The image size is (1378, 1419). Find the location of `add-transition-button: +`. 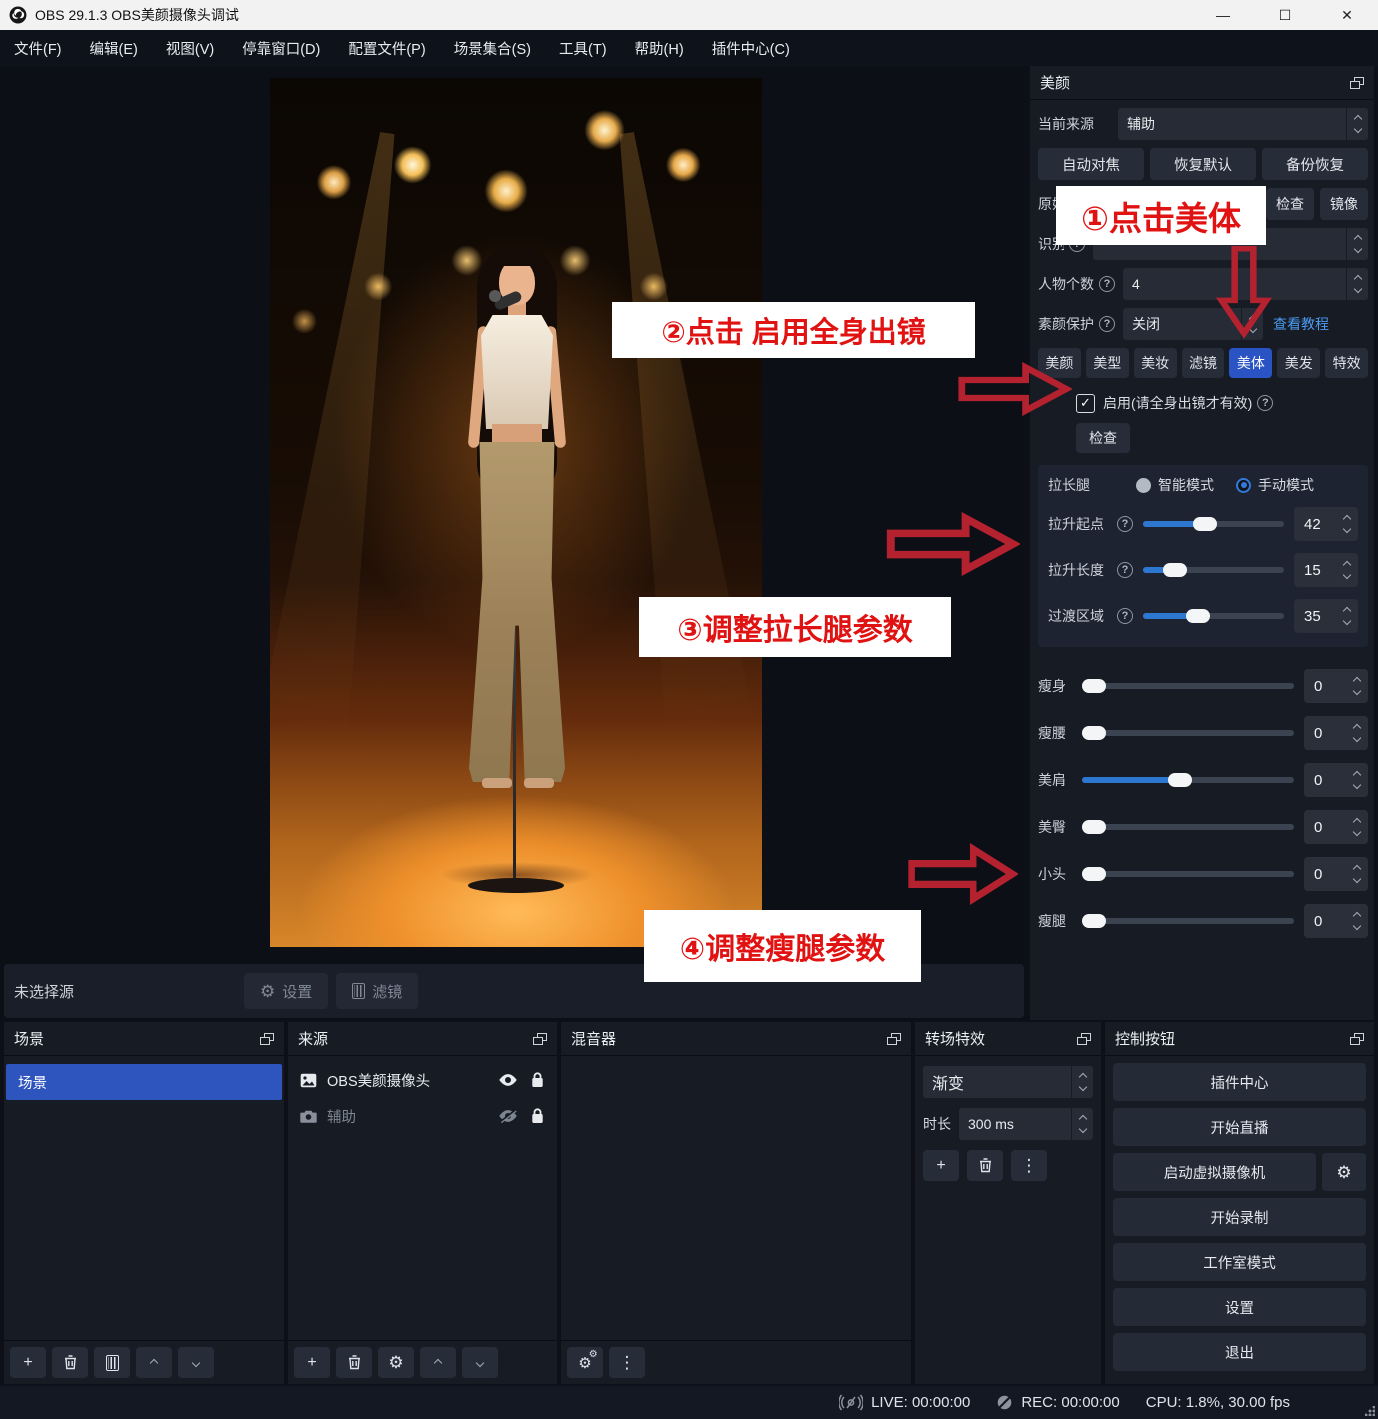

add-transition-button: + is located at coordinates (941, 1165).